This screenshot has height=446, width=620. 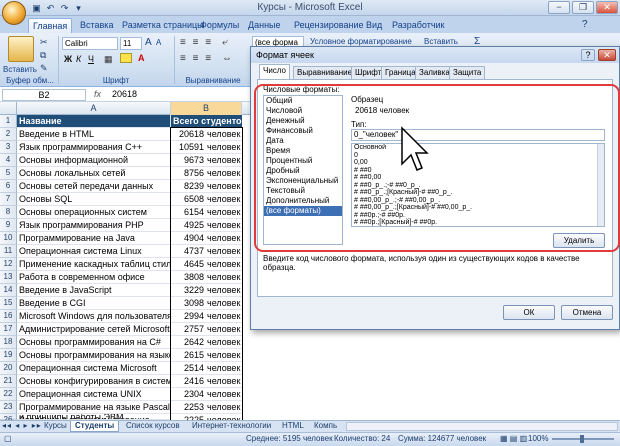 What do you see at coordinates (418, 25) in the screenshot?
I see `tab-developer: Разработчик` at bounding box center [418, 25].